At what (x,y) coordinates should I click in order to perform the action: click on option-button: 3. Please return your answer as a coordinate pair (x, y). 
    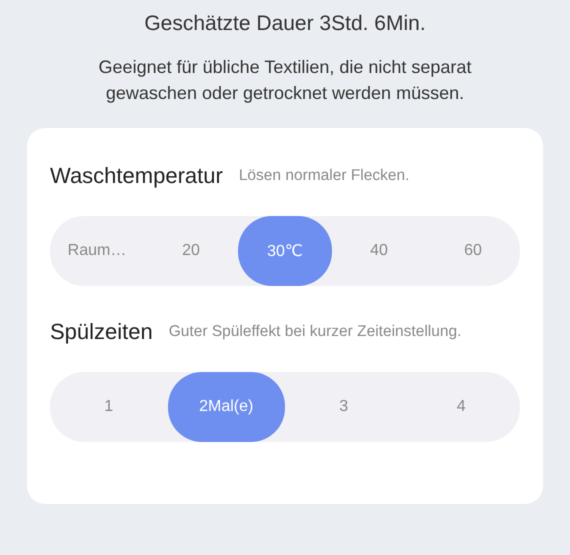
    Looking at the image, I should click on (343, 407).